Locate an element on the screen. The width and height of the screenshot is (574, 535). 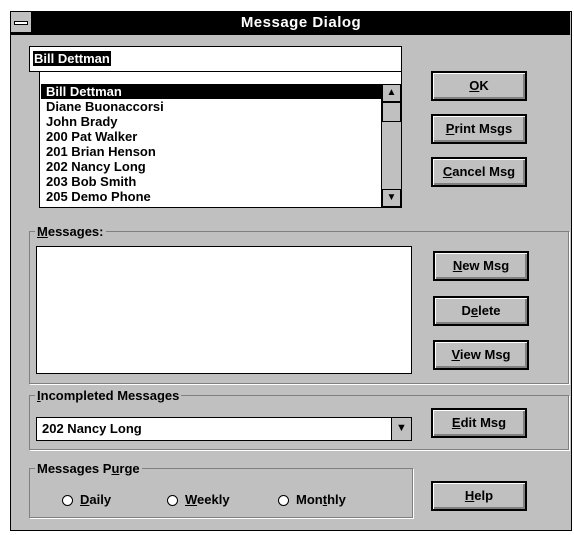
help-button: Help is located at coordinates (479, 496).